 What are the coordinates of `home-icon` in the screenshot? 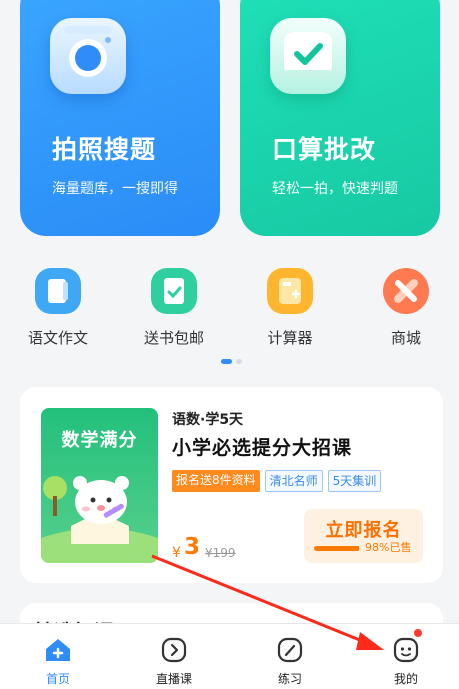 It's located at (58, 650).